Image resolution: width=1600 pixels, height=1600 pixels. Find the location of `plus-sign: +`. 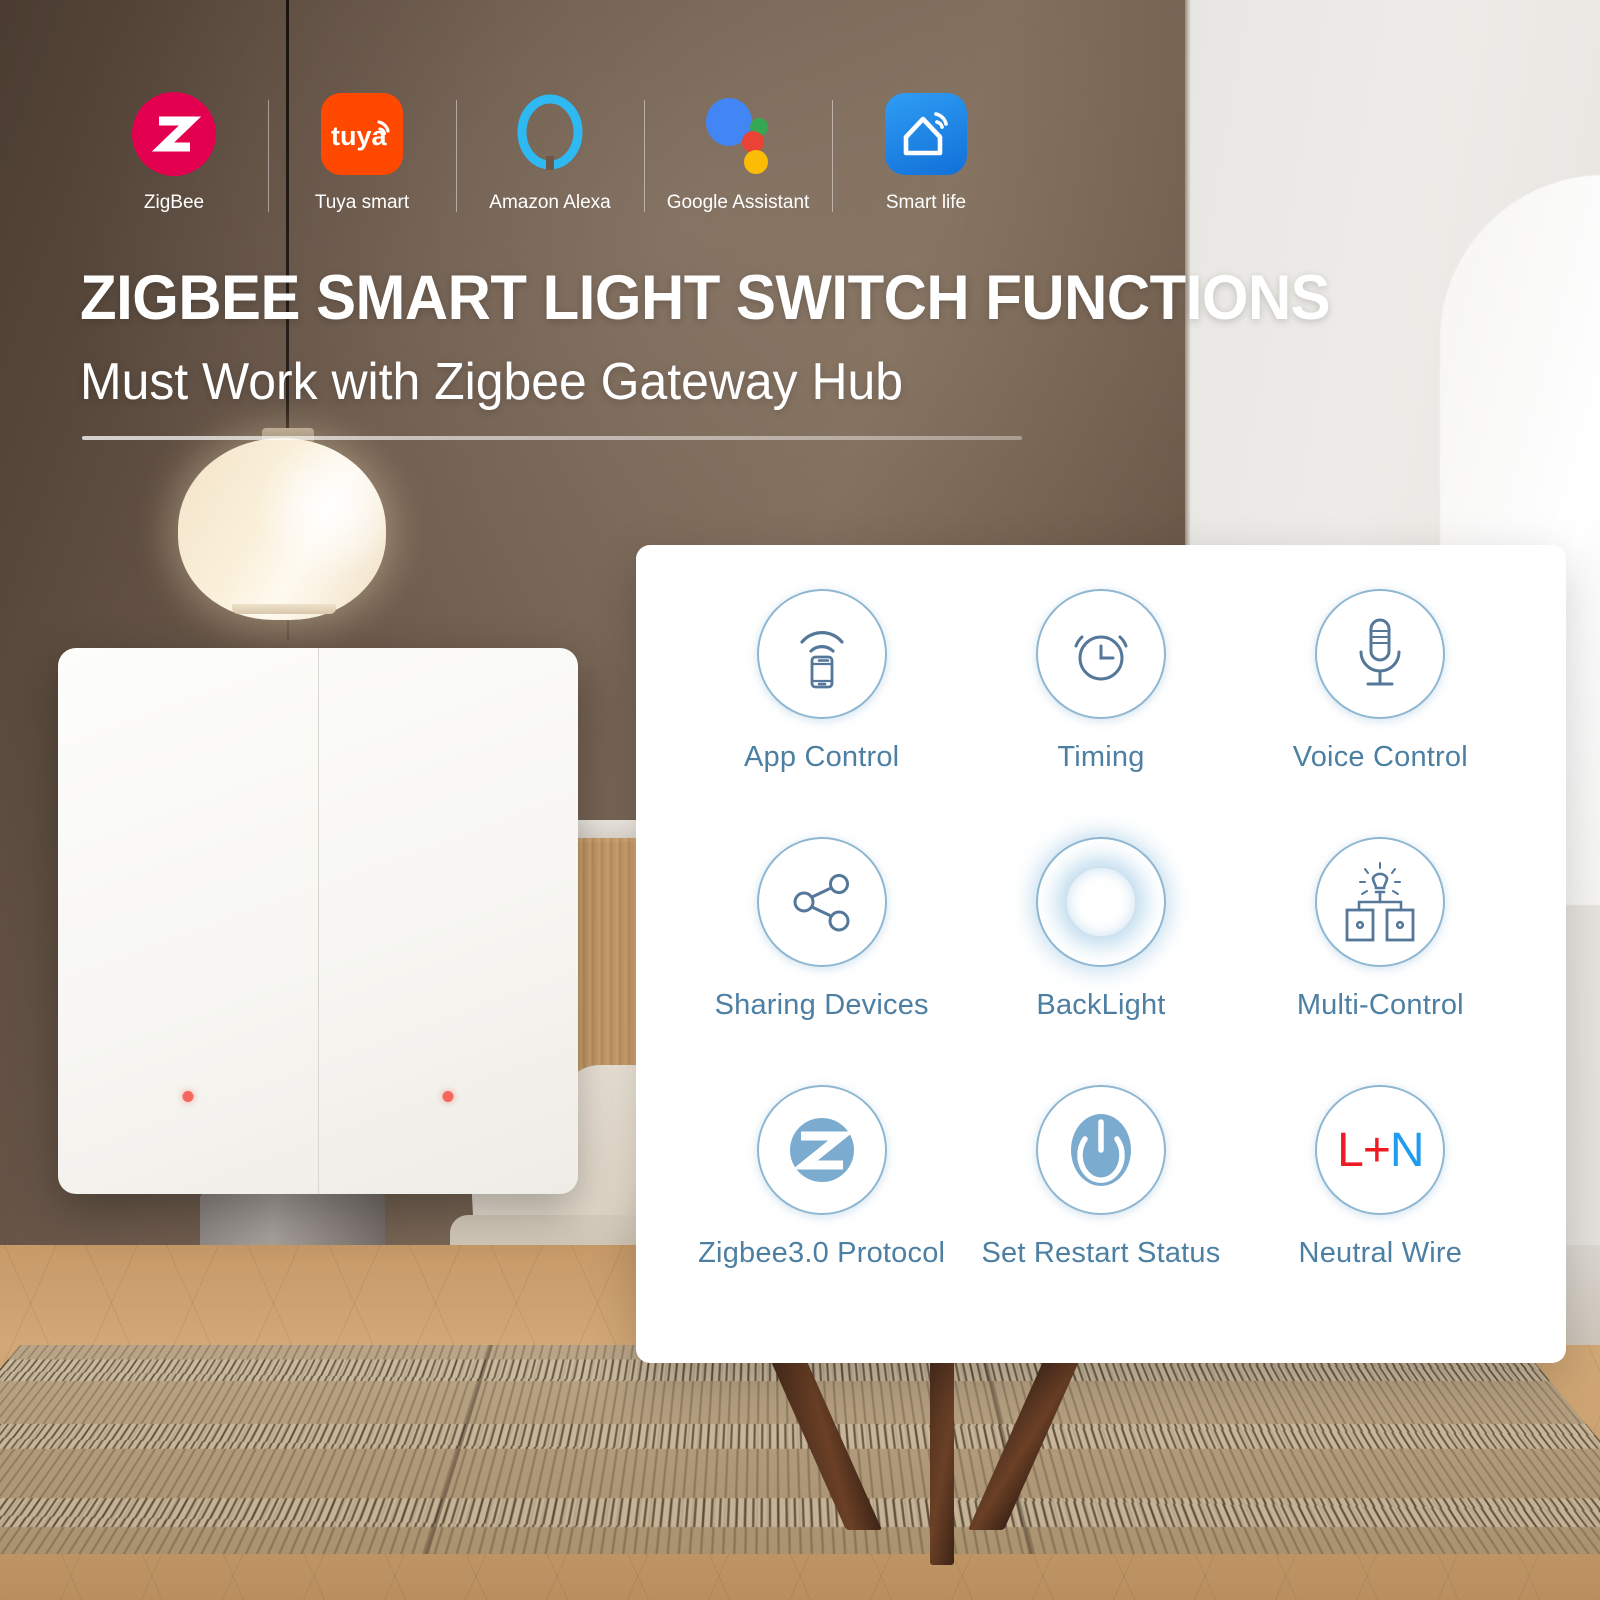

plus-sign: + is located at coordinates (1376, 1150).